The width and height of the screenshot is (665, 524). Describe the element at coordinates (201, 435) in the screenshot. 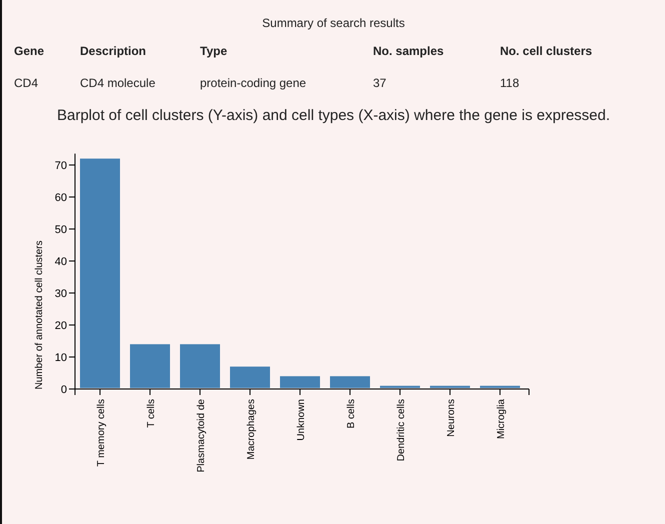

I see `x-tick-label: Plasmacytoid de` at that location.